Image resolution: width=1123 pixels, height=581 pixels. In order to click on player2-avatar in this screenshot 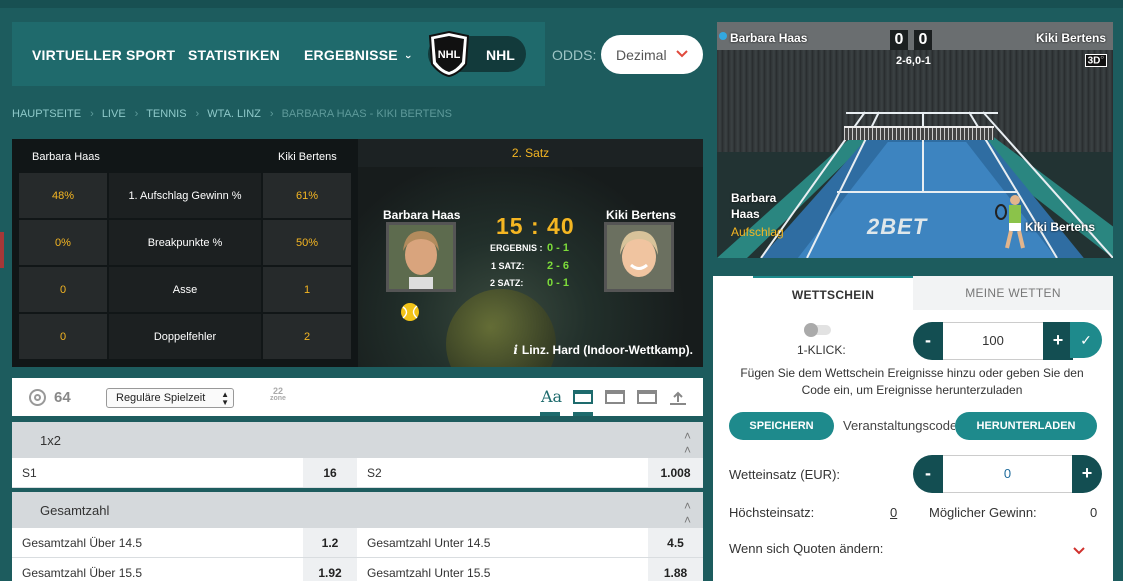, I will do `click(639, 257)`.